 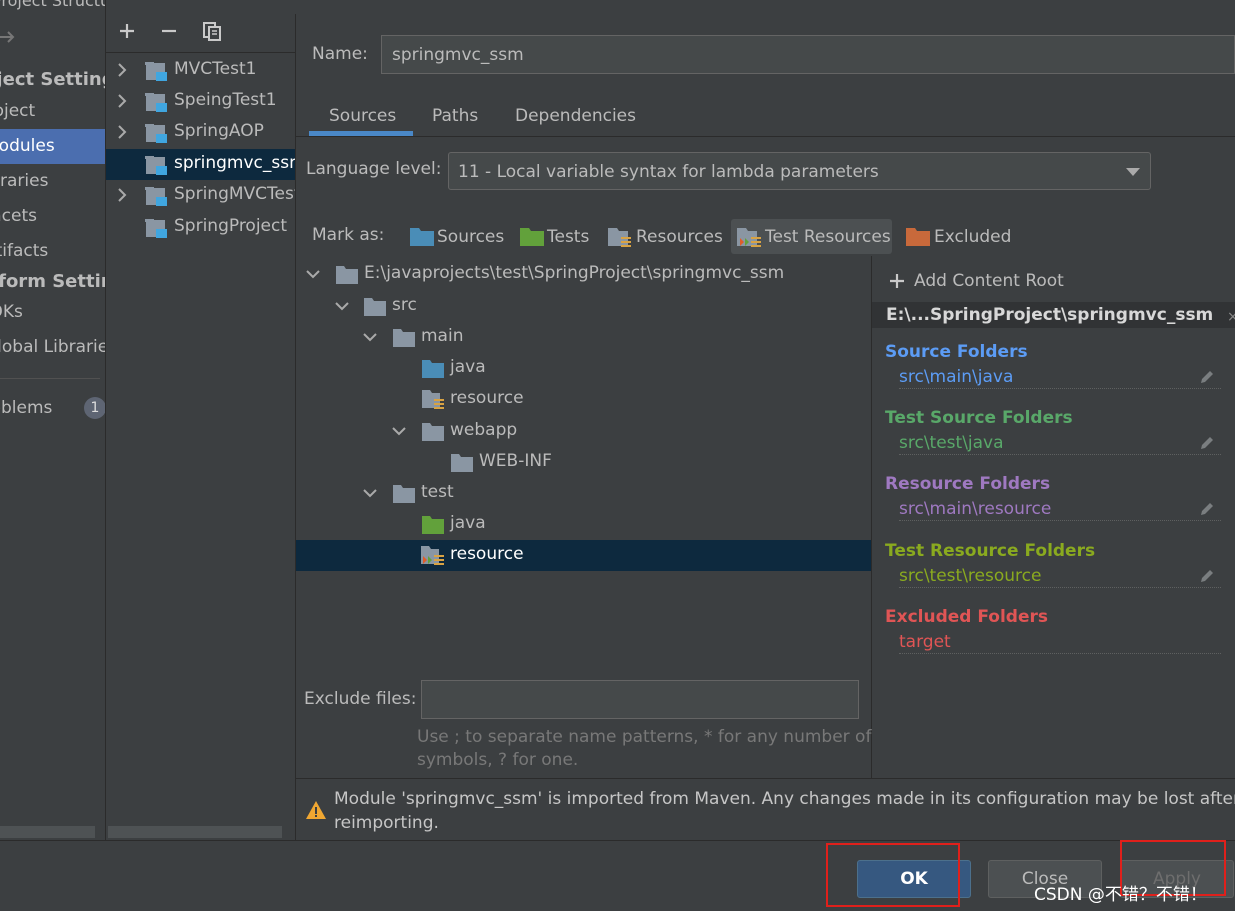 What do you see at coordinates (979, 418) in the screenshot?
I see `folder-group-title: Test Source Folders` at bounding box center [979, 418].